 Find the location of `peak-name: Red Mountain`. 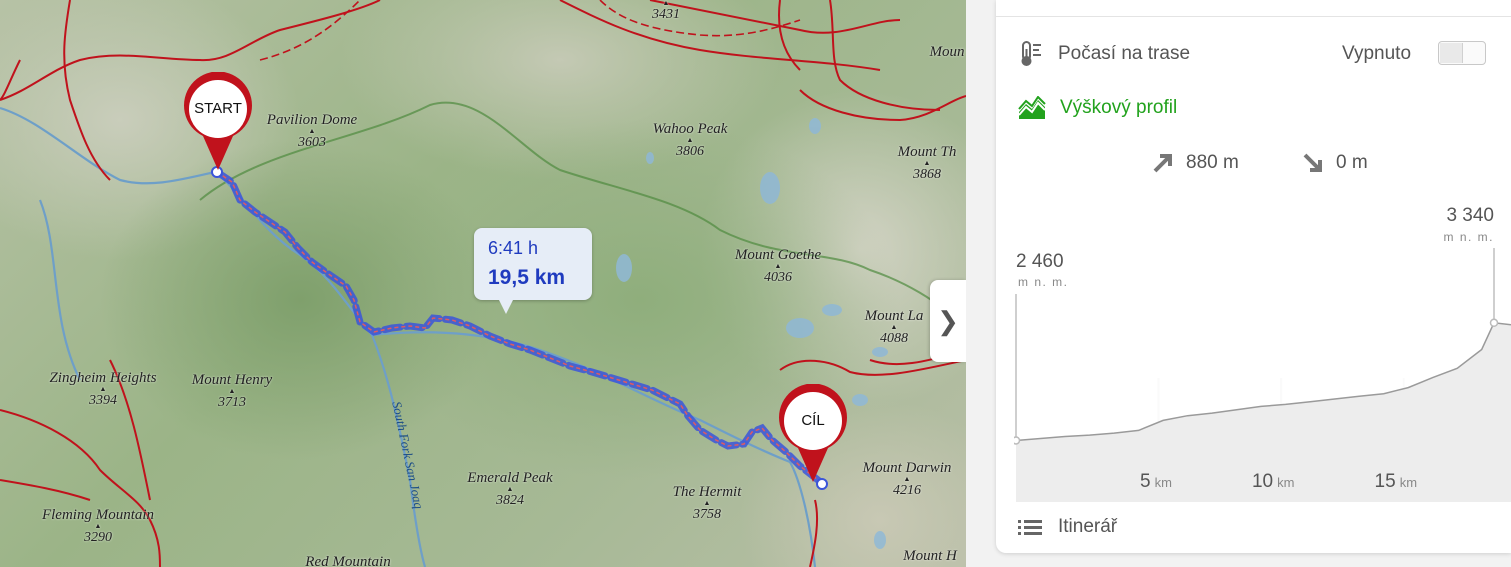

peak-name: Red Mountain is located at coordinates (348, 560).